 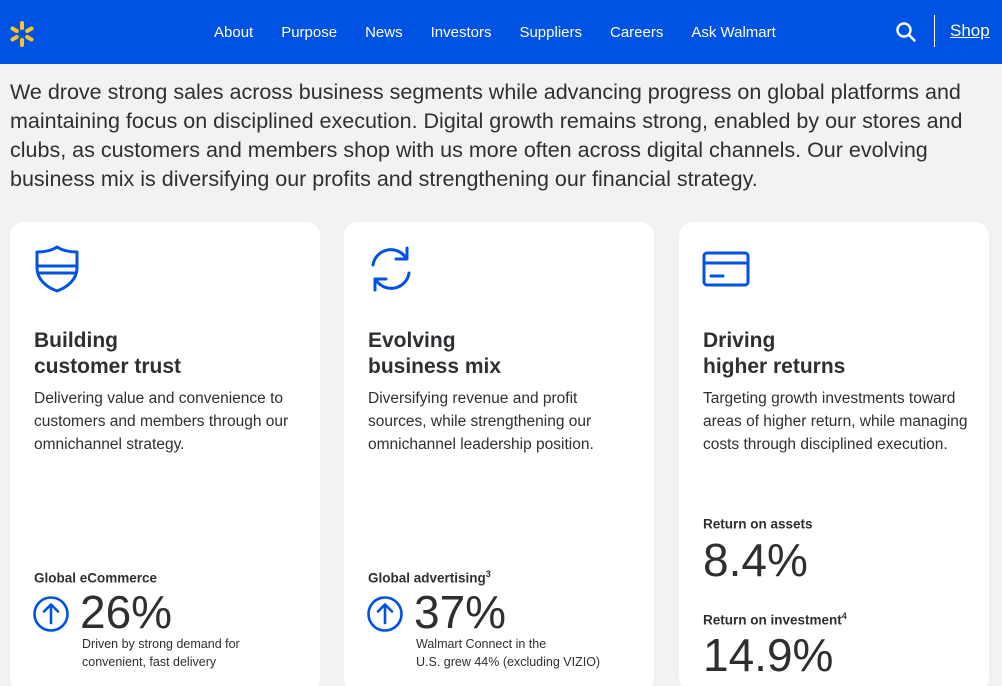 What do you see at coordinates (906, 32) in the screenshot?
I see `search-icon` at bounding box center [906, 32].